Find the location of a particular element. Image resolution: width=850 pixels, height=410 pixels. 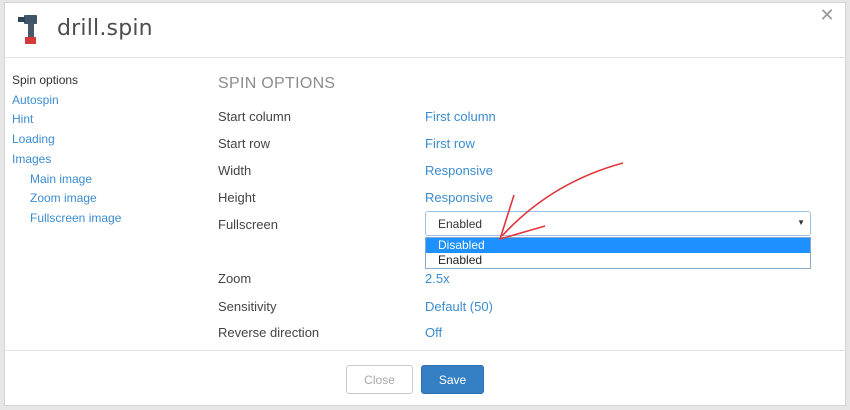

dialog-header: drill.spin ✕ is located at coordinates (425, 30).